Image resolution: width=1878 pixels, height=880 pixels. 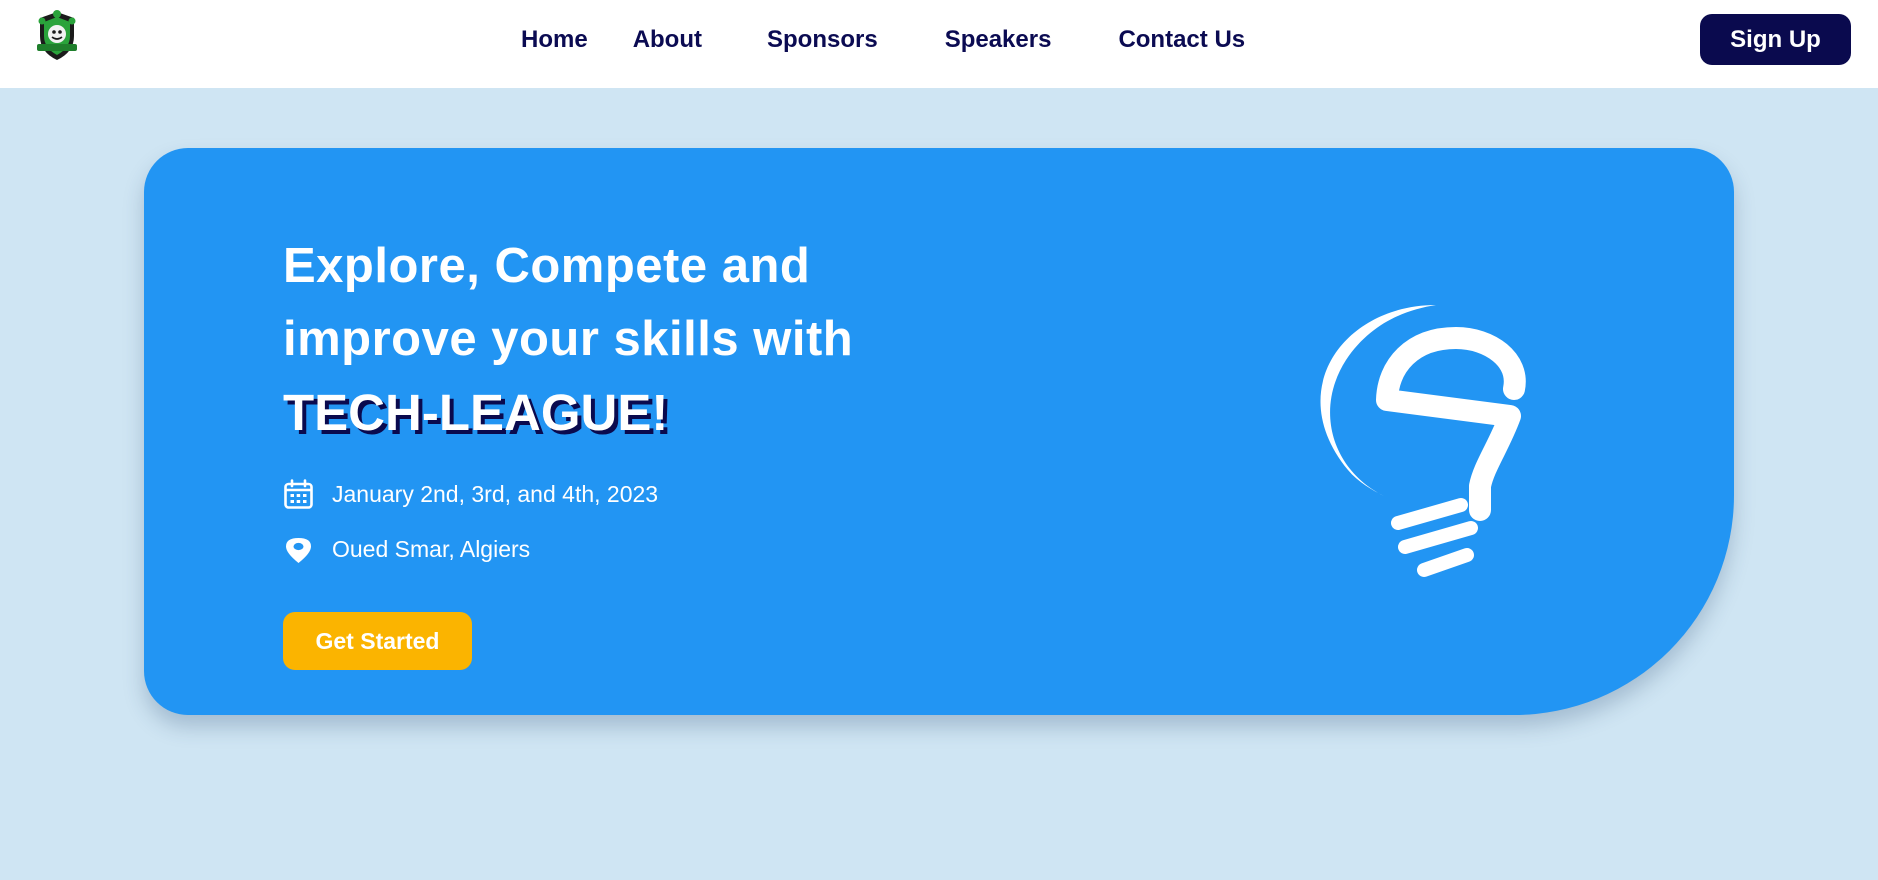 What do you see at coordinates (883, 40) in the screenshot?
I see `primary-nav: Home About Sponsors Speakers Contact Us` at bounding box center [883, 40].